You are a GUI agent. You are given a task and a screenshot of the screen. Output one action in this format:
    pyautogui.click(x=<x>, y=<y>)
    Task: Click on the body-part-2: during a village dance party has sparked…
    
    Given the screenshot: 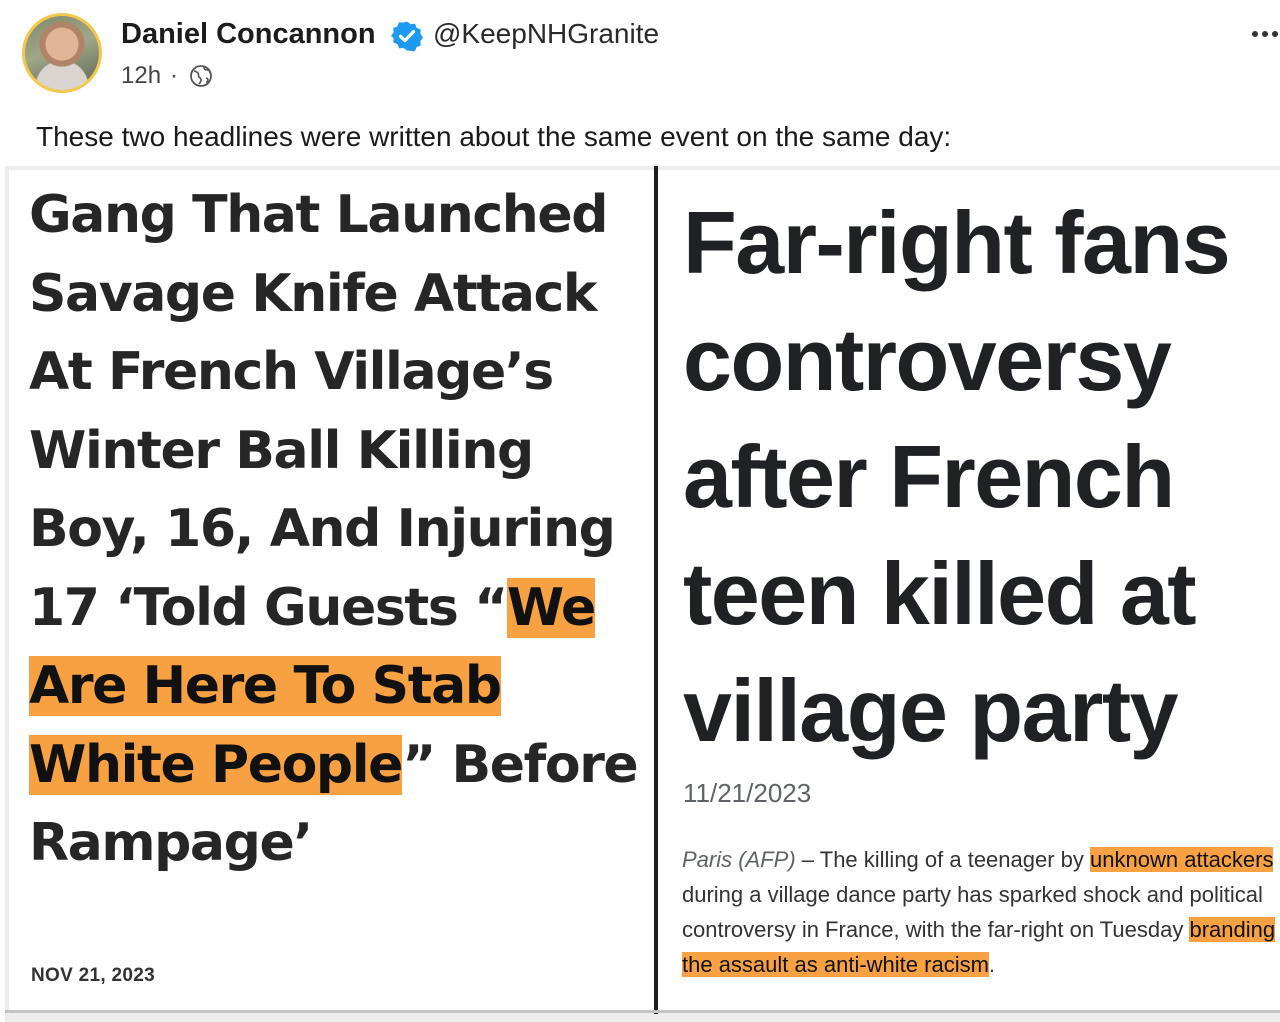 What is the action you would take?
    pyautogui.click(x=972, y=912)
    